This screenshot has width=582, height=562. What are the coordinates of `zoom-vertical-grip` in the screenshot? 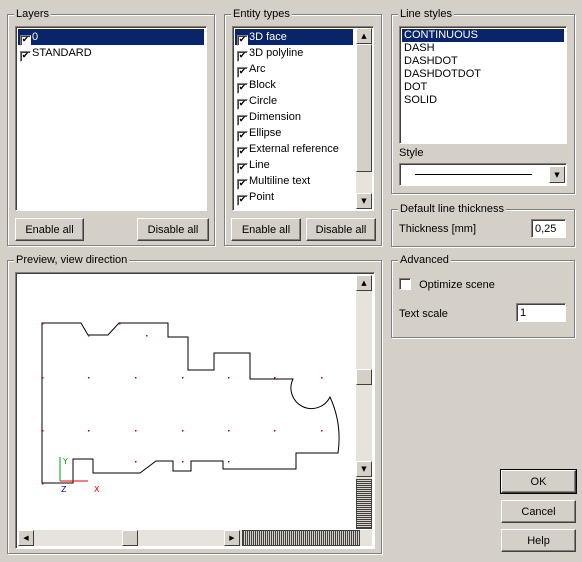 It's located at (364, 504).